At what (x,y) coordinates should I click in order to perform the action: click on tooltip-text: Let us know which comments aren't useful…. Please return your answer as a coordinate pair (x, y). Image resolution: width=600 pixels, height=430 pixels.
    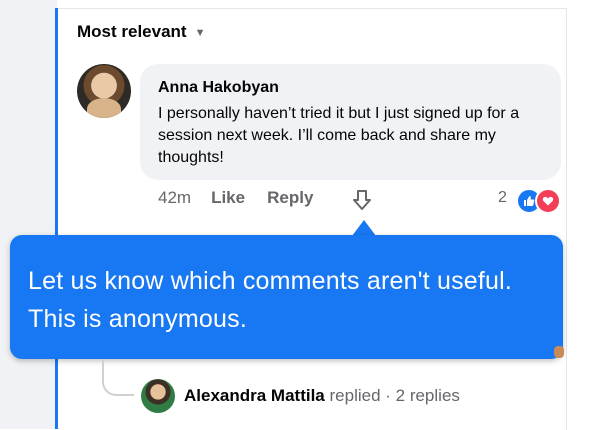
    Looking at the image, I should click on (270, 300).